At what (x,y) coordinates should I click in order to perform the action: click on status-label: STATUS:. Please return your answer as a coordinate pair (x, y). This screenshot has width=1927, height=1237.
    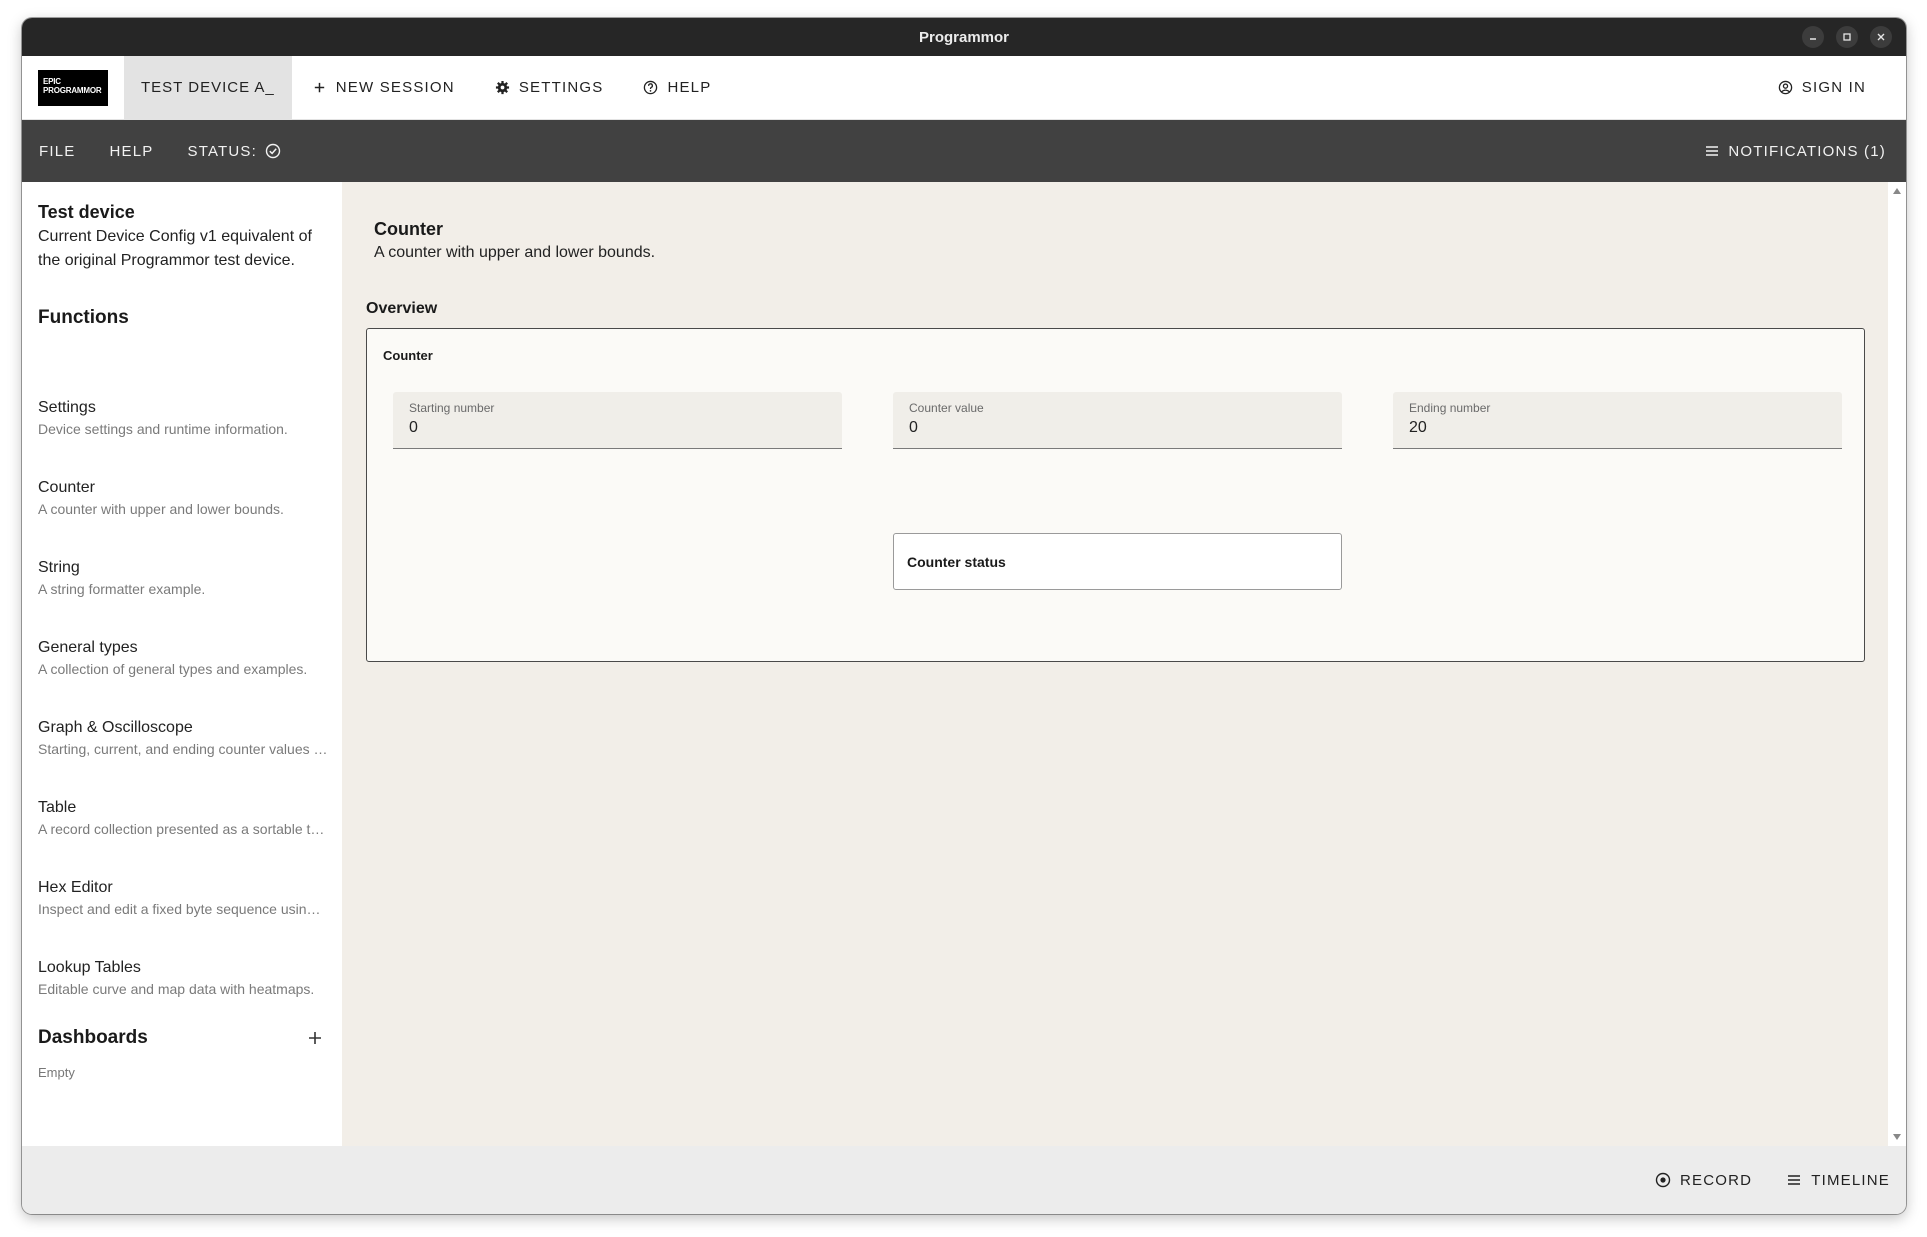
    Looking at the image, I should click on (222, 151).